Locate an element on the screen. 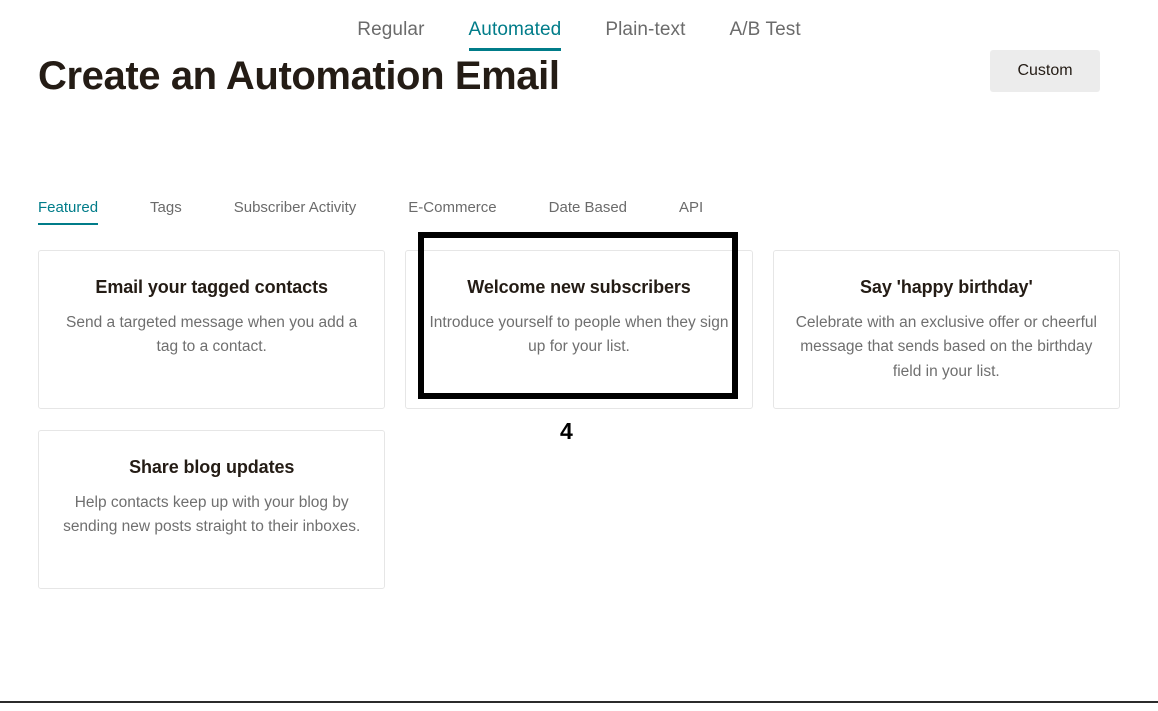 This screenshot has width=1158, height=711. email-type-tabs: Regular Automated Plain-text A/B Test is located at coordinates (579, 25).